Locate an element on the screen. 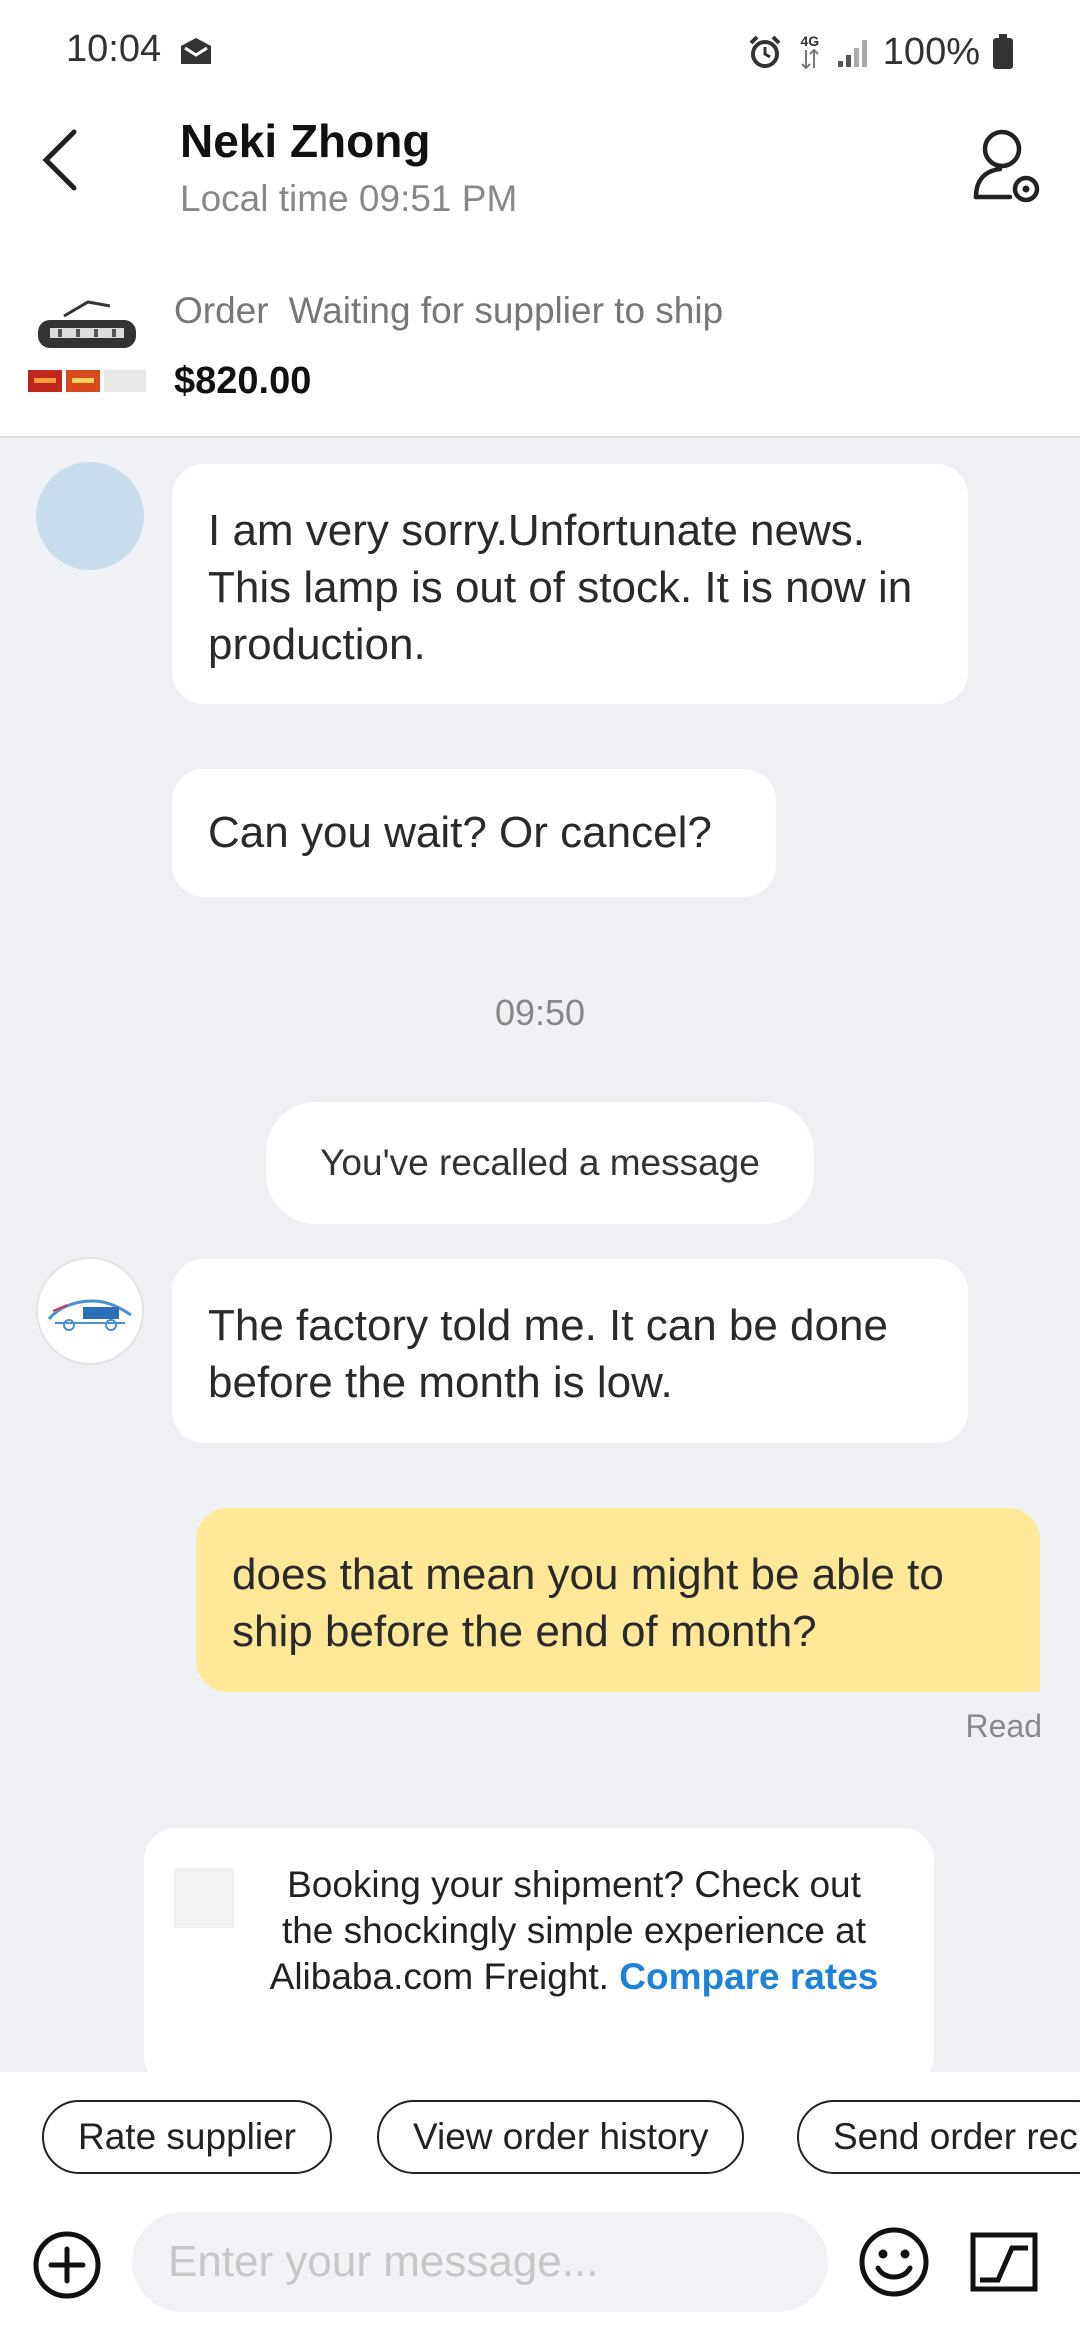  rate-supplier-chip: Rate supplier is located at coordinates (187, 2137).